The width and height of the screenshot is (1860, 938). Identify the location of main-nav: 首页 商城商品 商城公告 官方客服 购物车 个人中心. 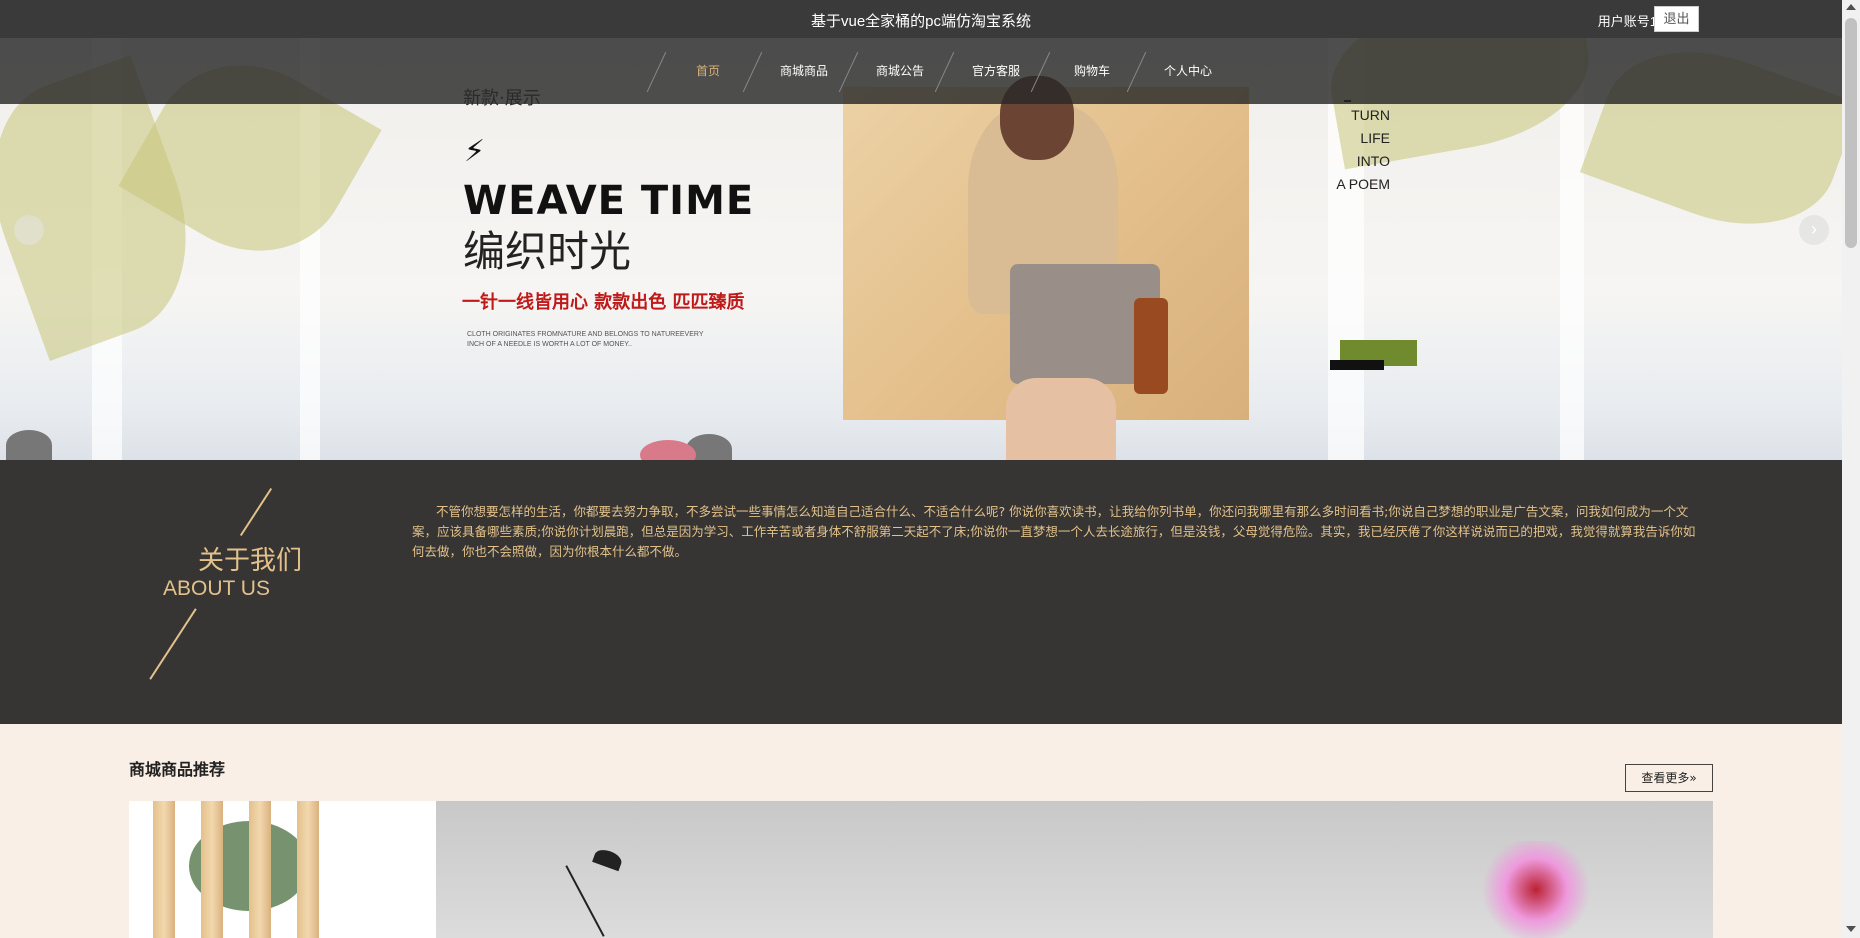
(921, 71).